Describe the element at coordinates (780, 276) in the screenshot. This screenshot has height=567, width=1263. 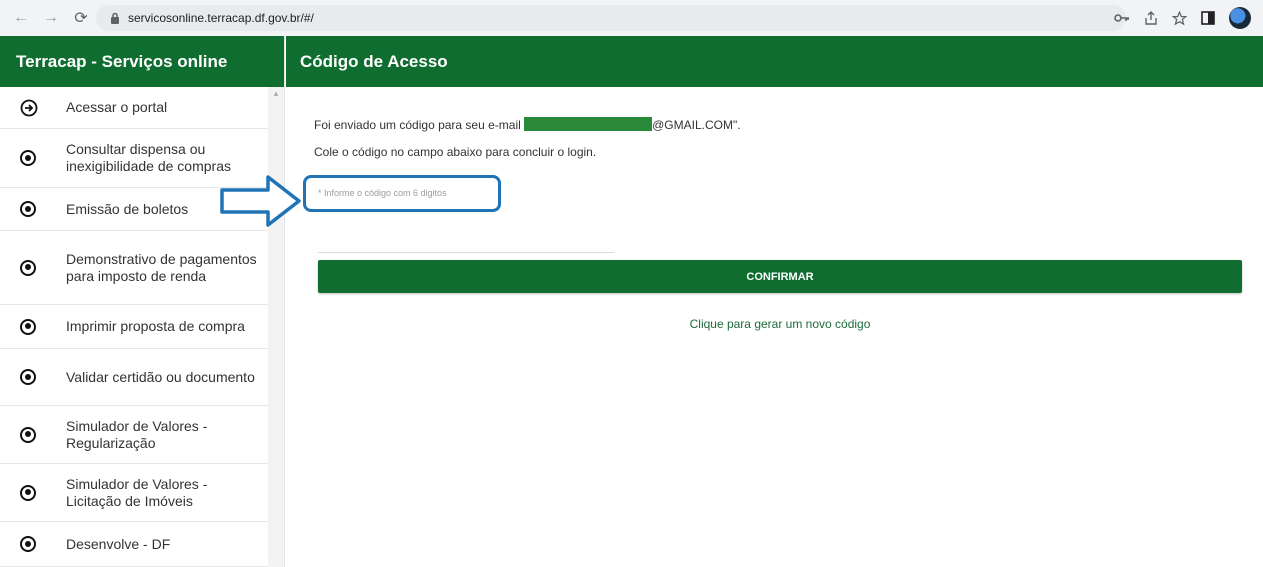
I see `confirm-button: CONFIRMAR` at that location.